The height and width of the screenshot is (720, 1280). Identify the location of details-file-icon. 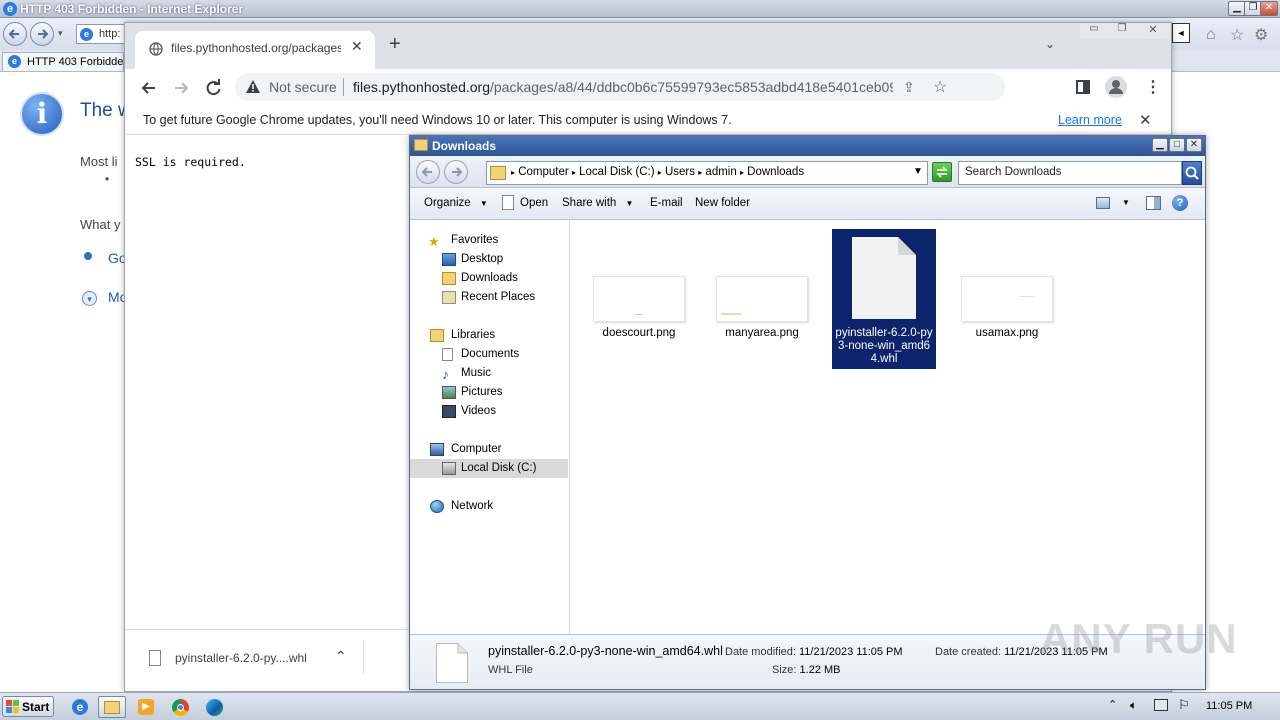
(452, 663).